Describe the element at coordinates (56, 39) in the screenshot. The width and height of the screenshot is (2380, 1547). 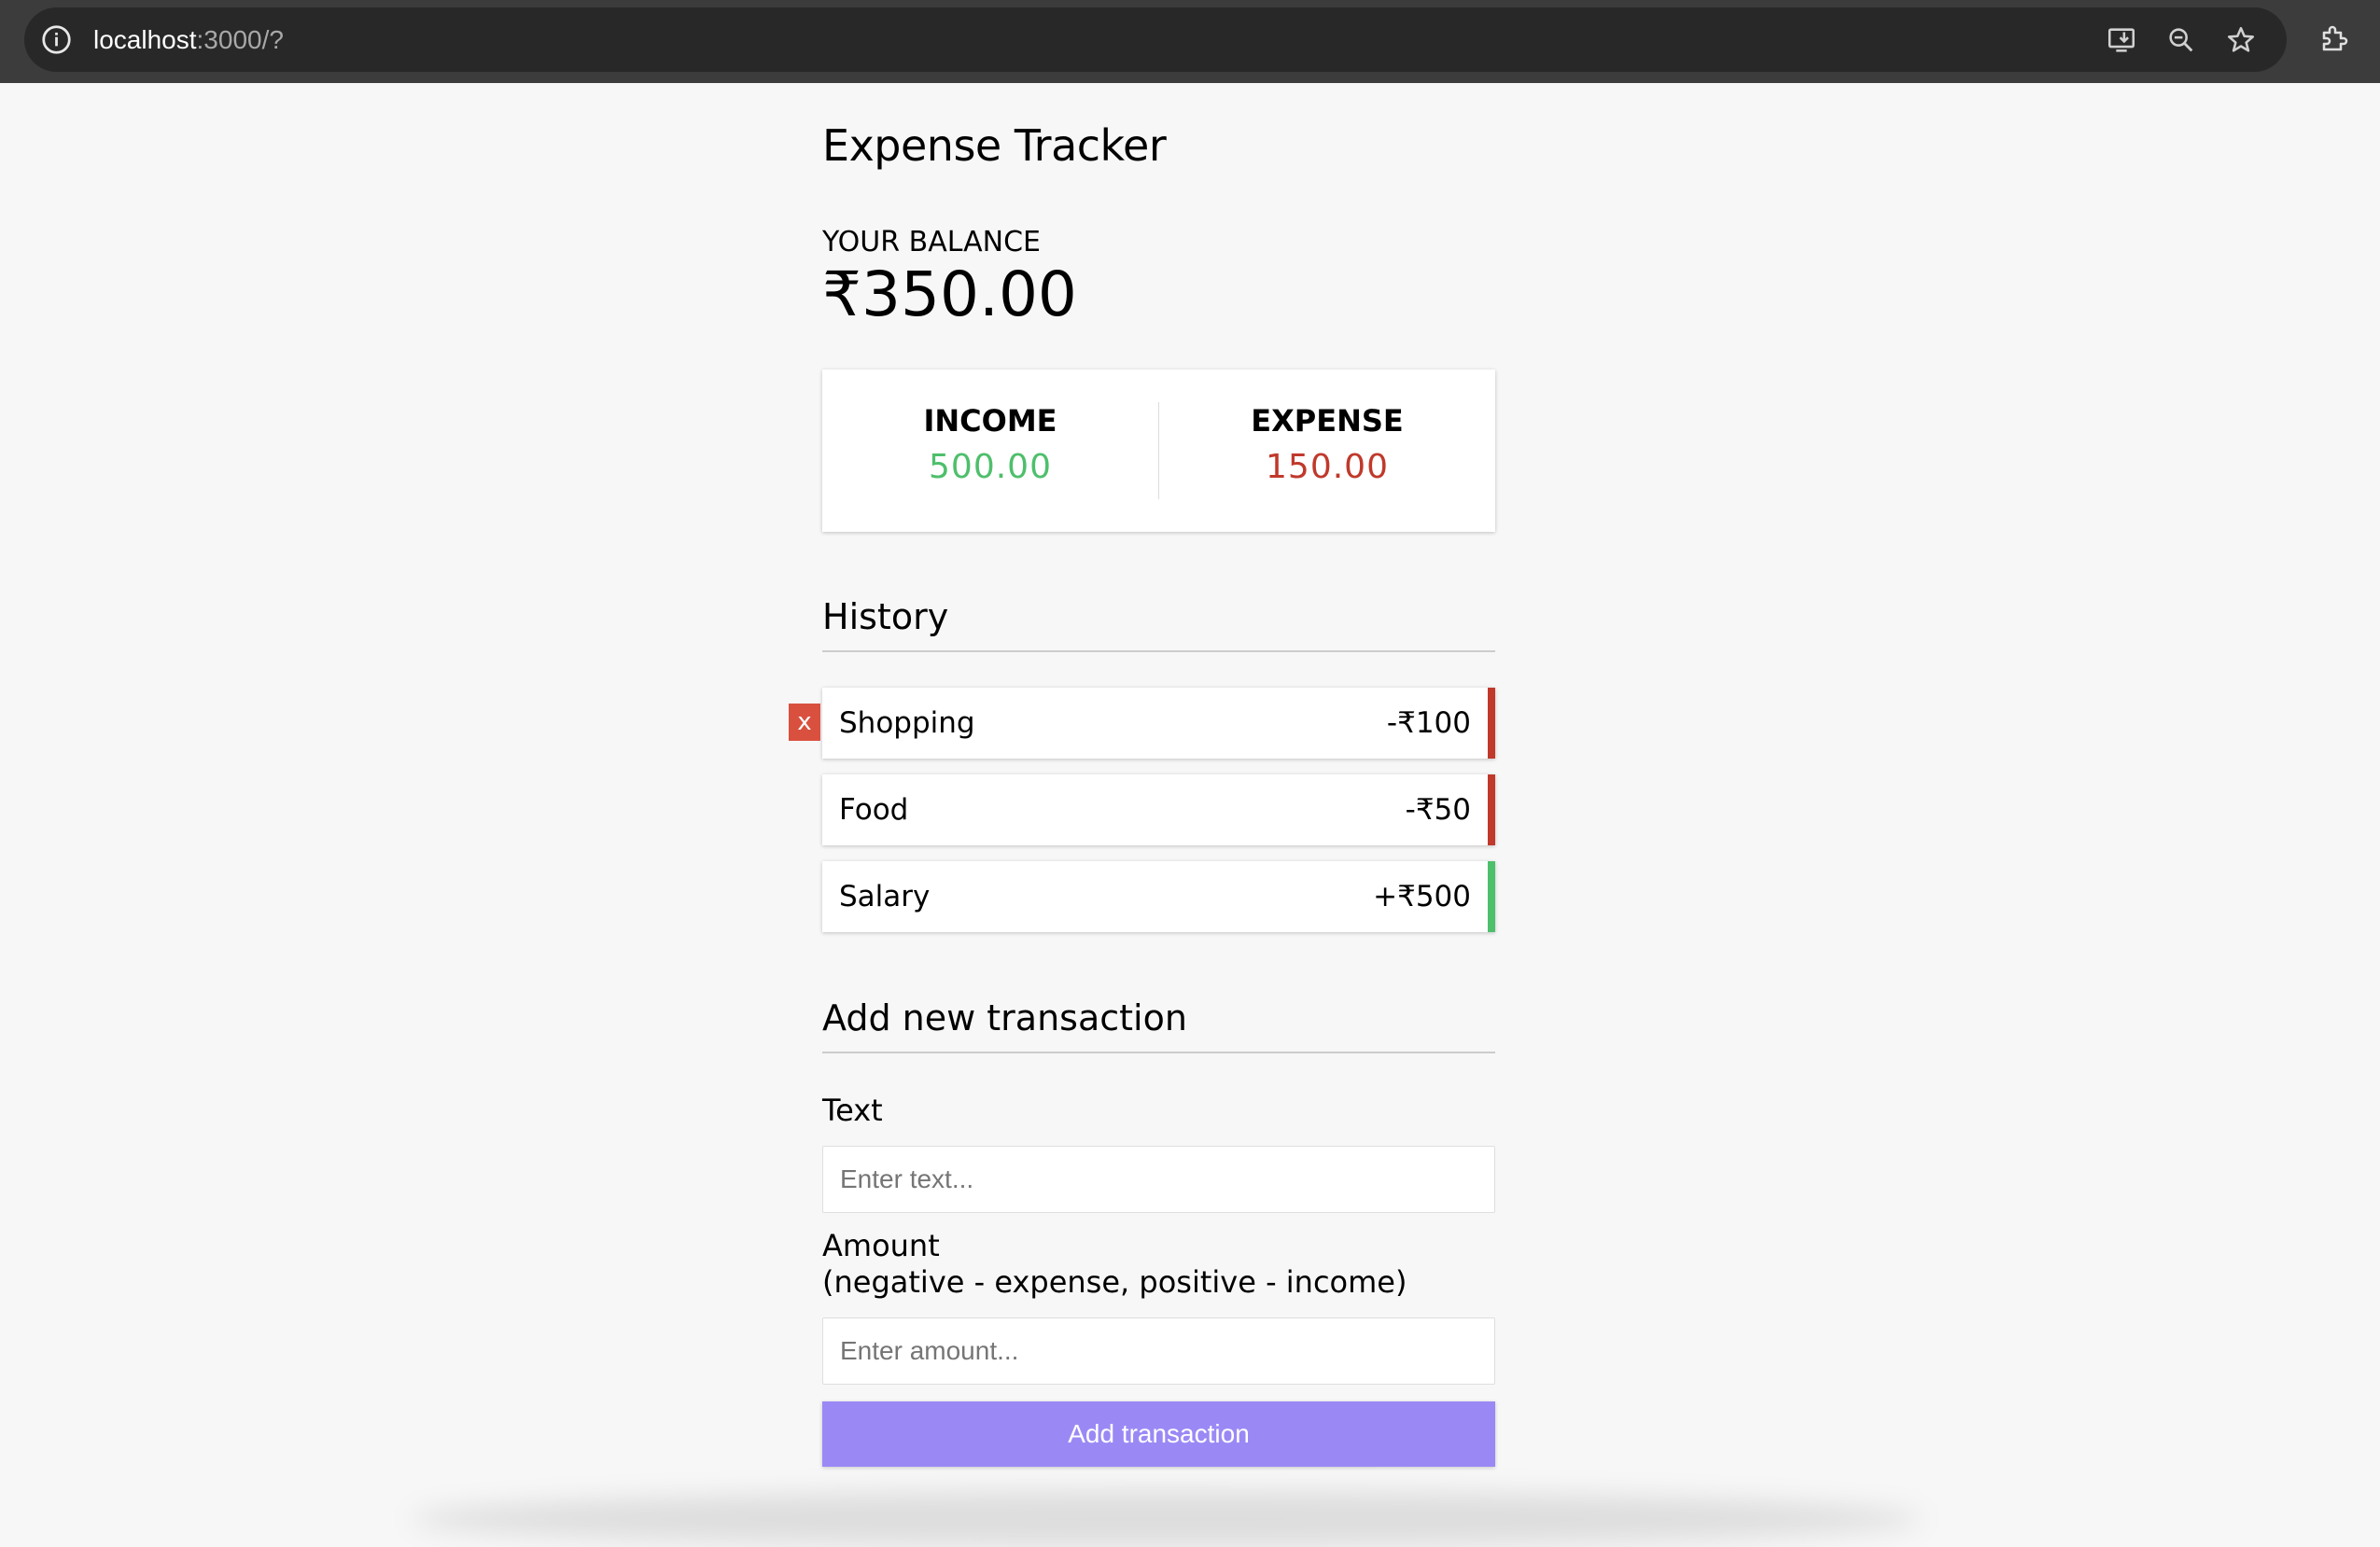
I see `info-icon` at that location.